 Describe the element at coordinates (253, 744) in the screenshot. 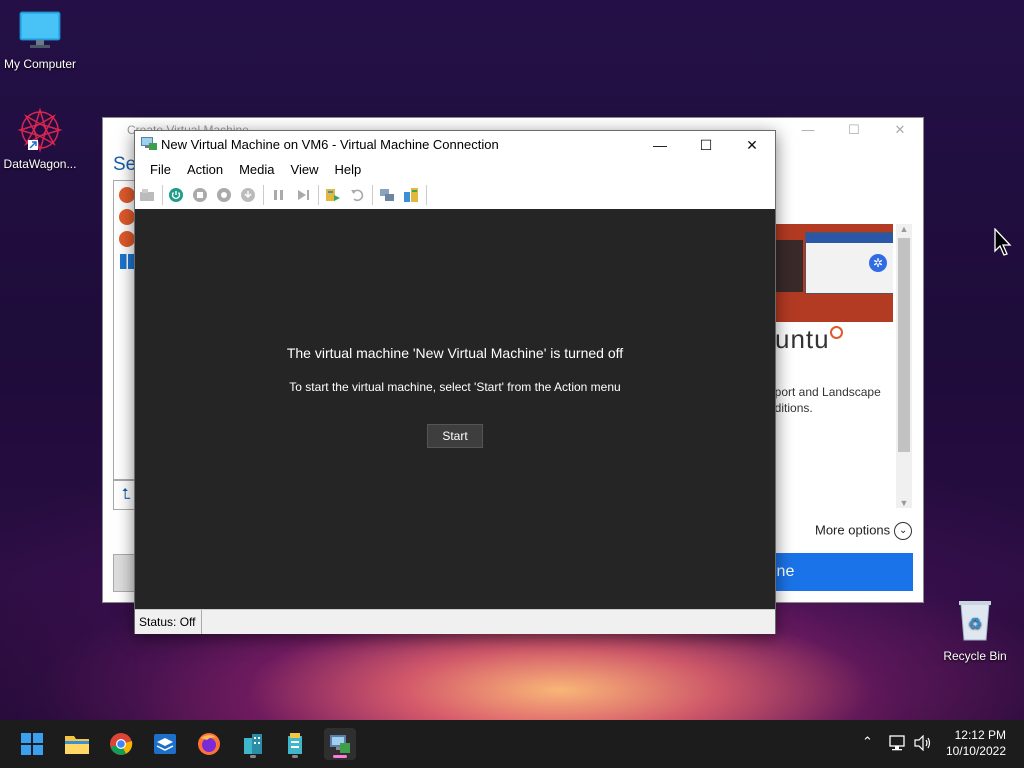

I see `taskbar-app-building` at that location.